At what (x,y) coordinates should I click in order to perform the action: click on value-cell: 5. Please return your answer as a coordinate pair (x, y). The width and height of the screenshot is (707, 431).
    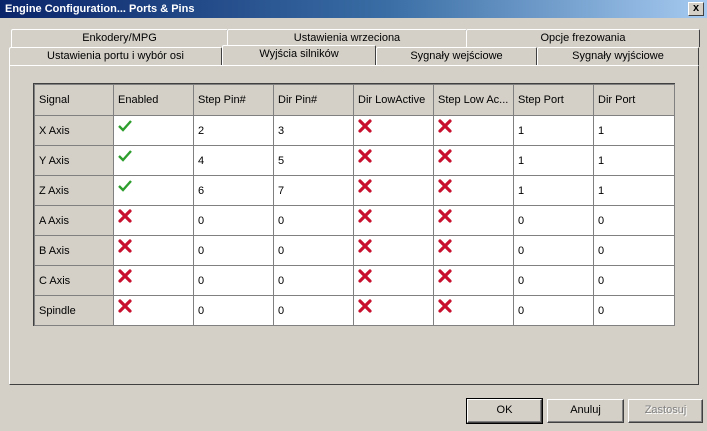
    Looking at the image, I should click on (313, 160).